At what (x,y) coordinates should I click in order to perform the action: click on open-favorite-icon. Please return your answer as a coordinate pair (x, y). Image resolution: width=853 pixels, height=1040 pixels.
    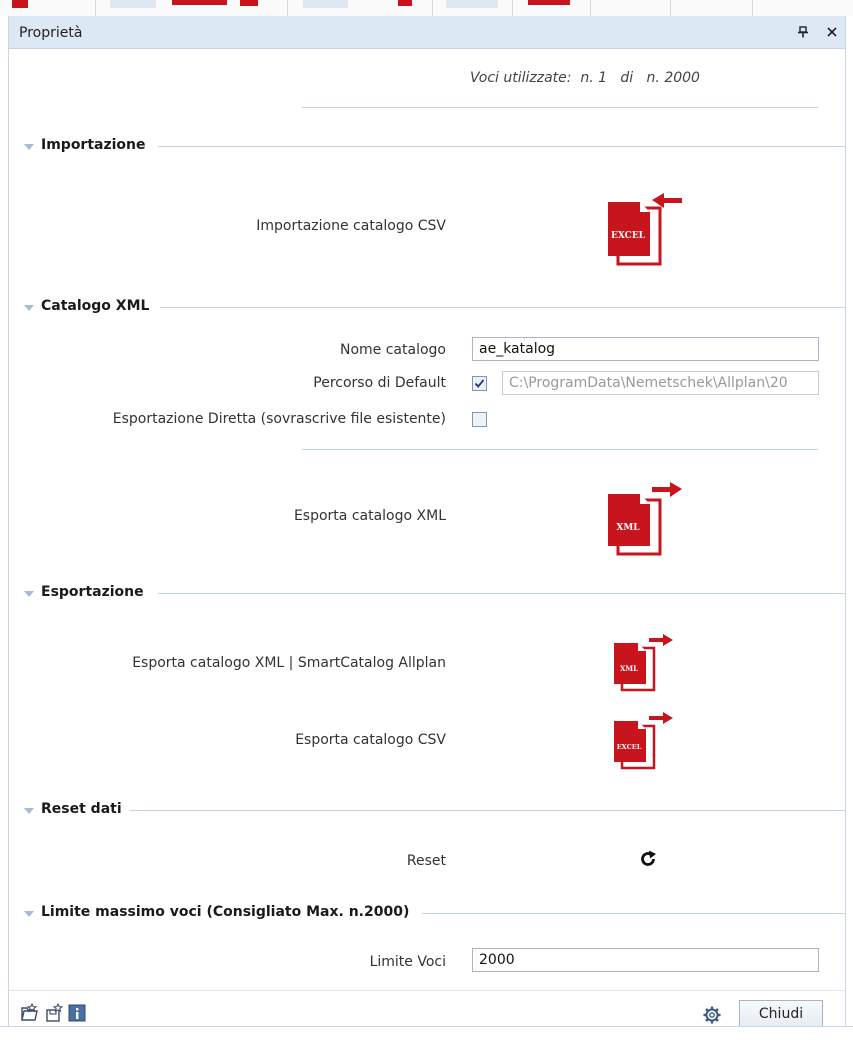
    Looking at the image, I should click on (30, 1014).